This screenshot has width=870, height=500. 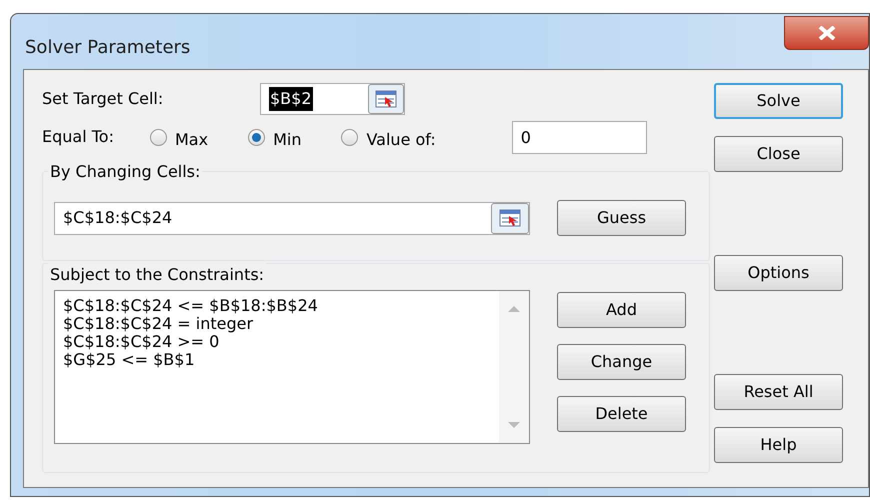 I want to click on changing-cells-field: $C$18:$C$24, so click(x=292, y=218).